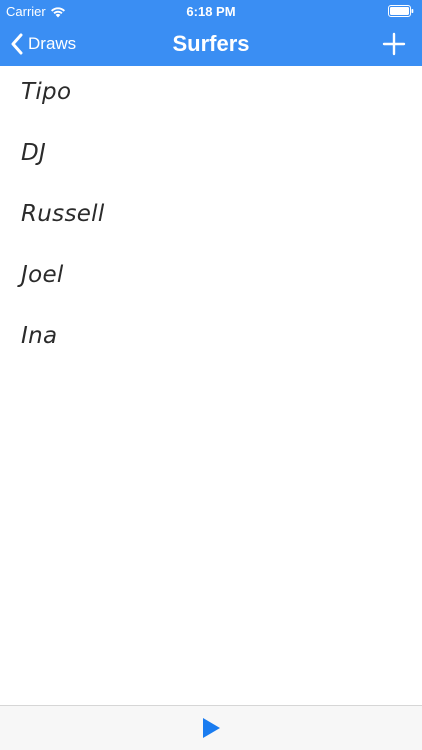 This screenshot has width=422, height=750. I want to click on surfer-name: DJ, so click(34, 153).